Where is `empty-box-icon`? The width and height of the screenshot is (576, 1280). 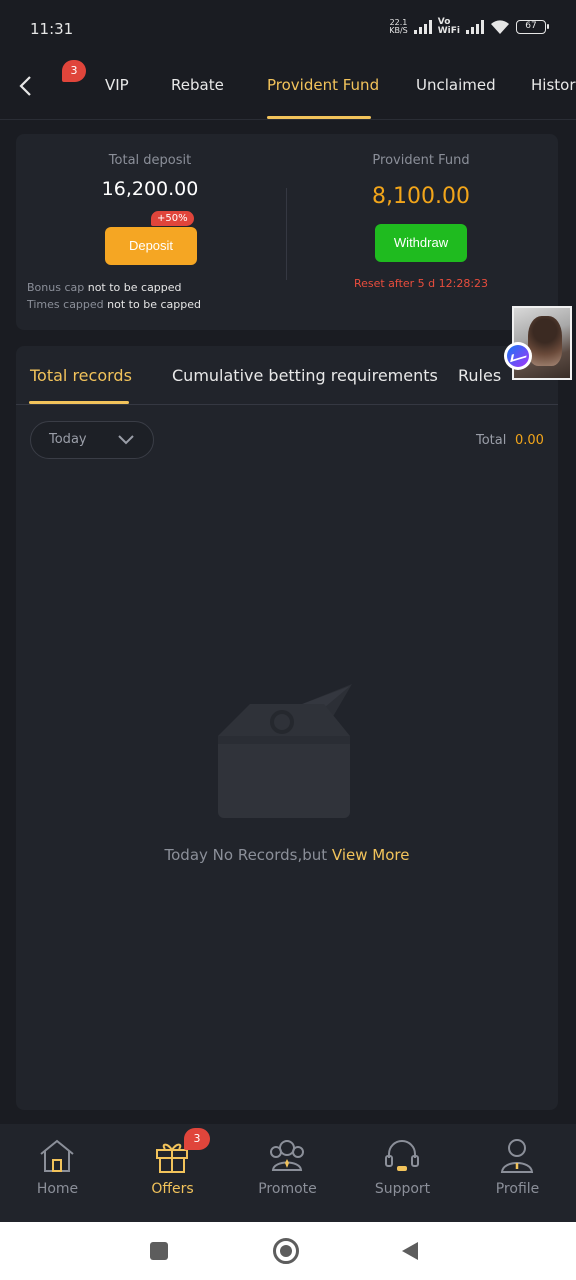
empty-box-icon is located at coordinates (285, 751).